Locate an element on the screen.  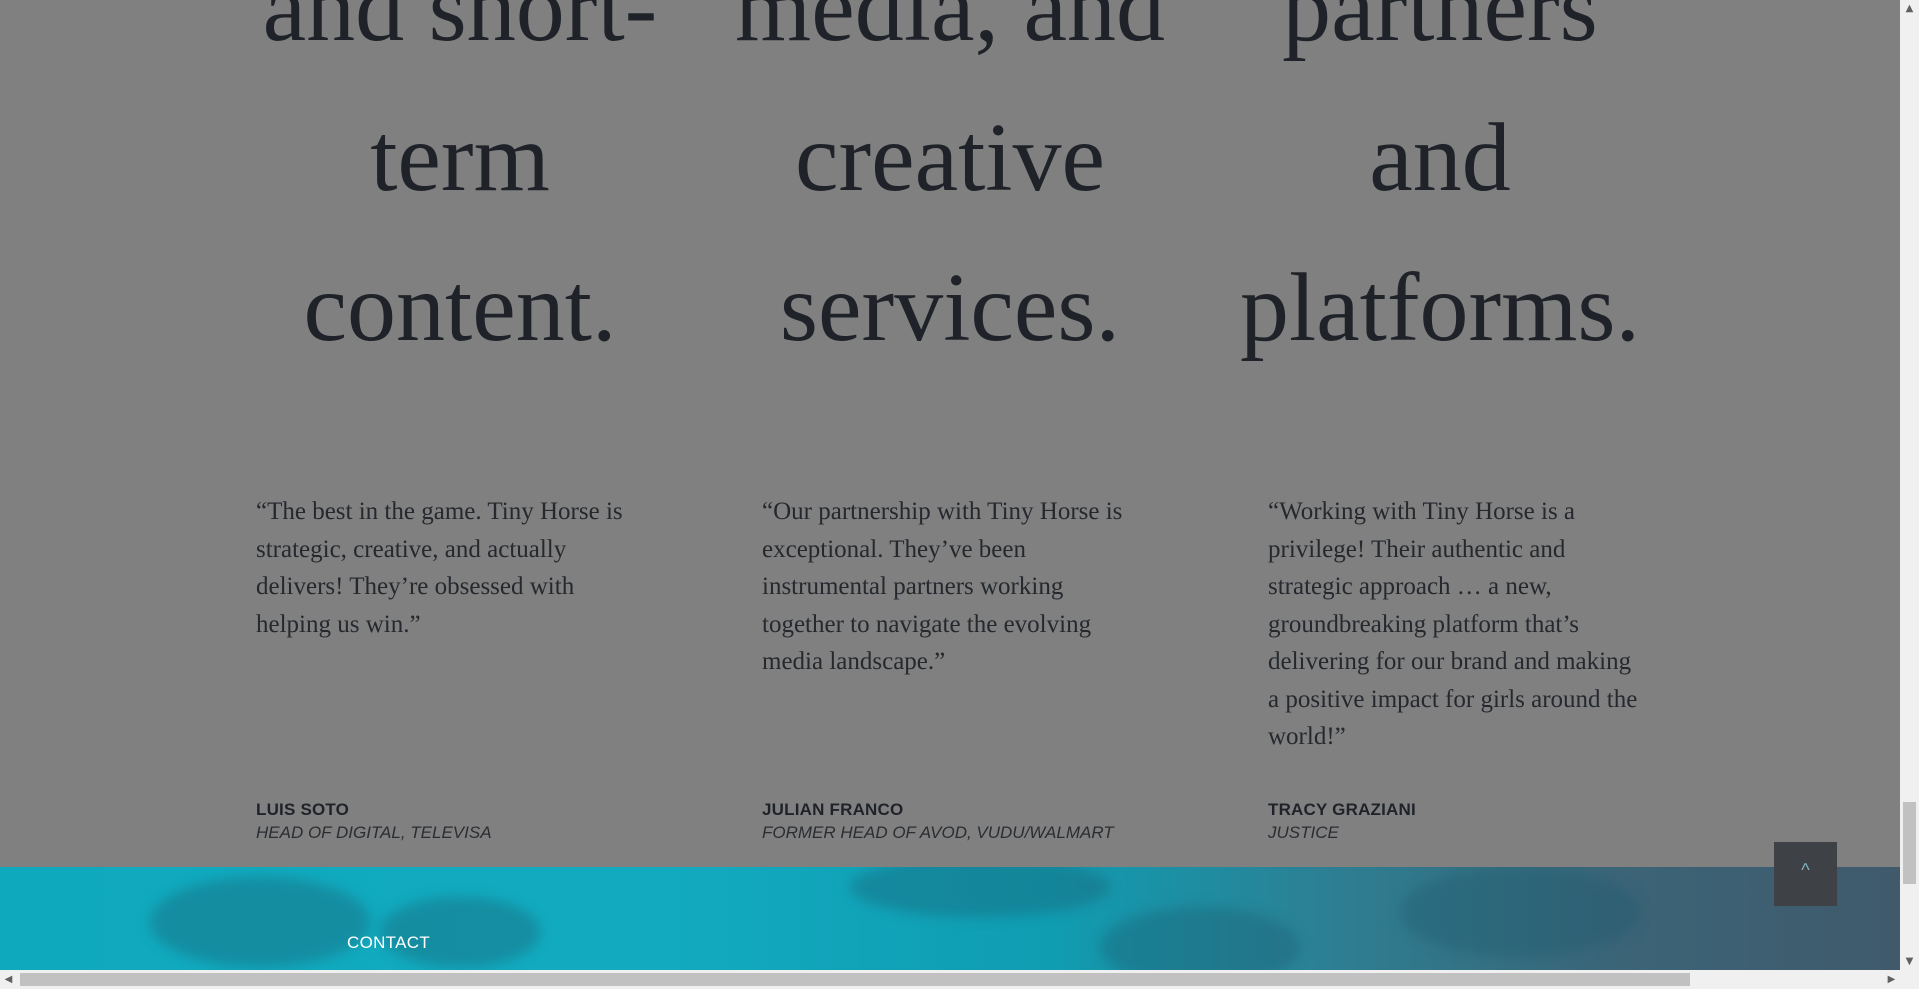
author-role: HEAD OF DIGITAL, TELEVISA is located at coordinates (374, 832).